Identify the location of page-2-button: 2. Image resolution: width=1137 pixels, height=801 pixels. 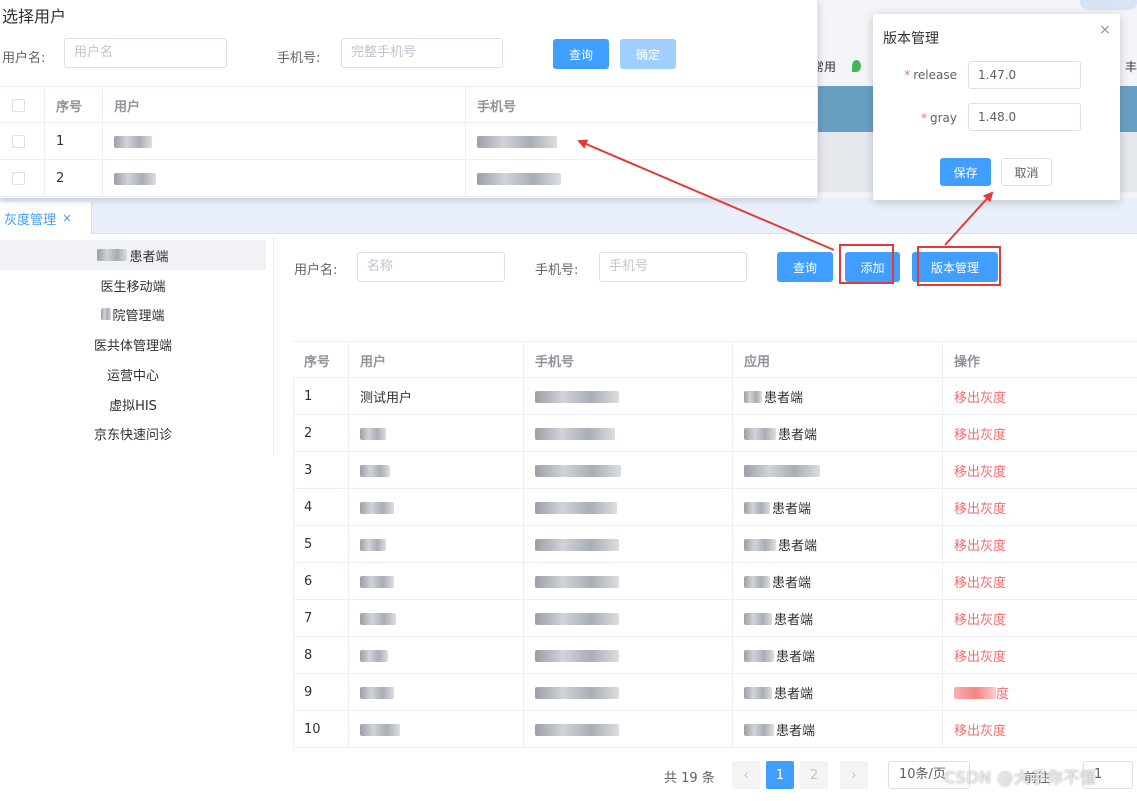
(814, 775).